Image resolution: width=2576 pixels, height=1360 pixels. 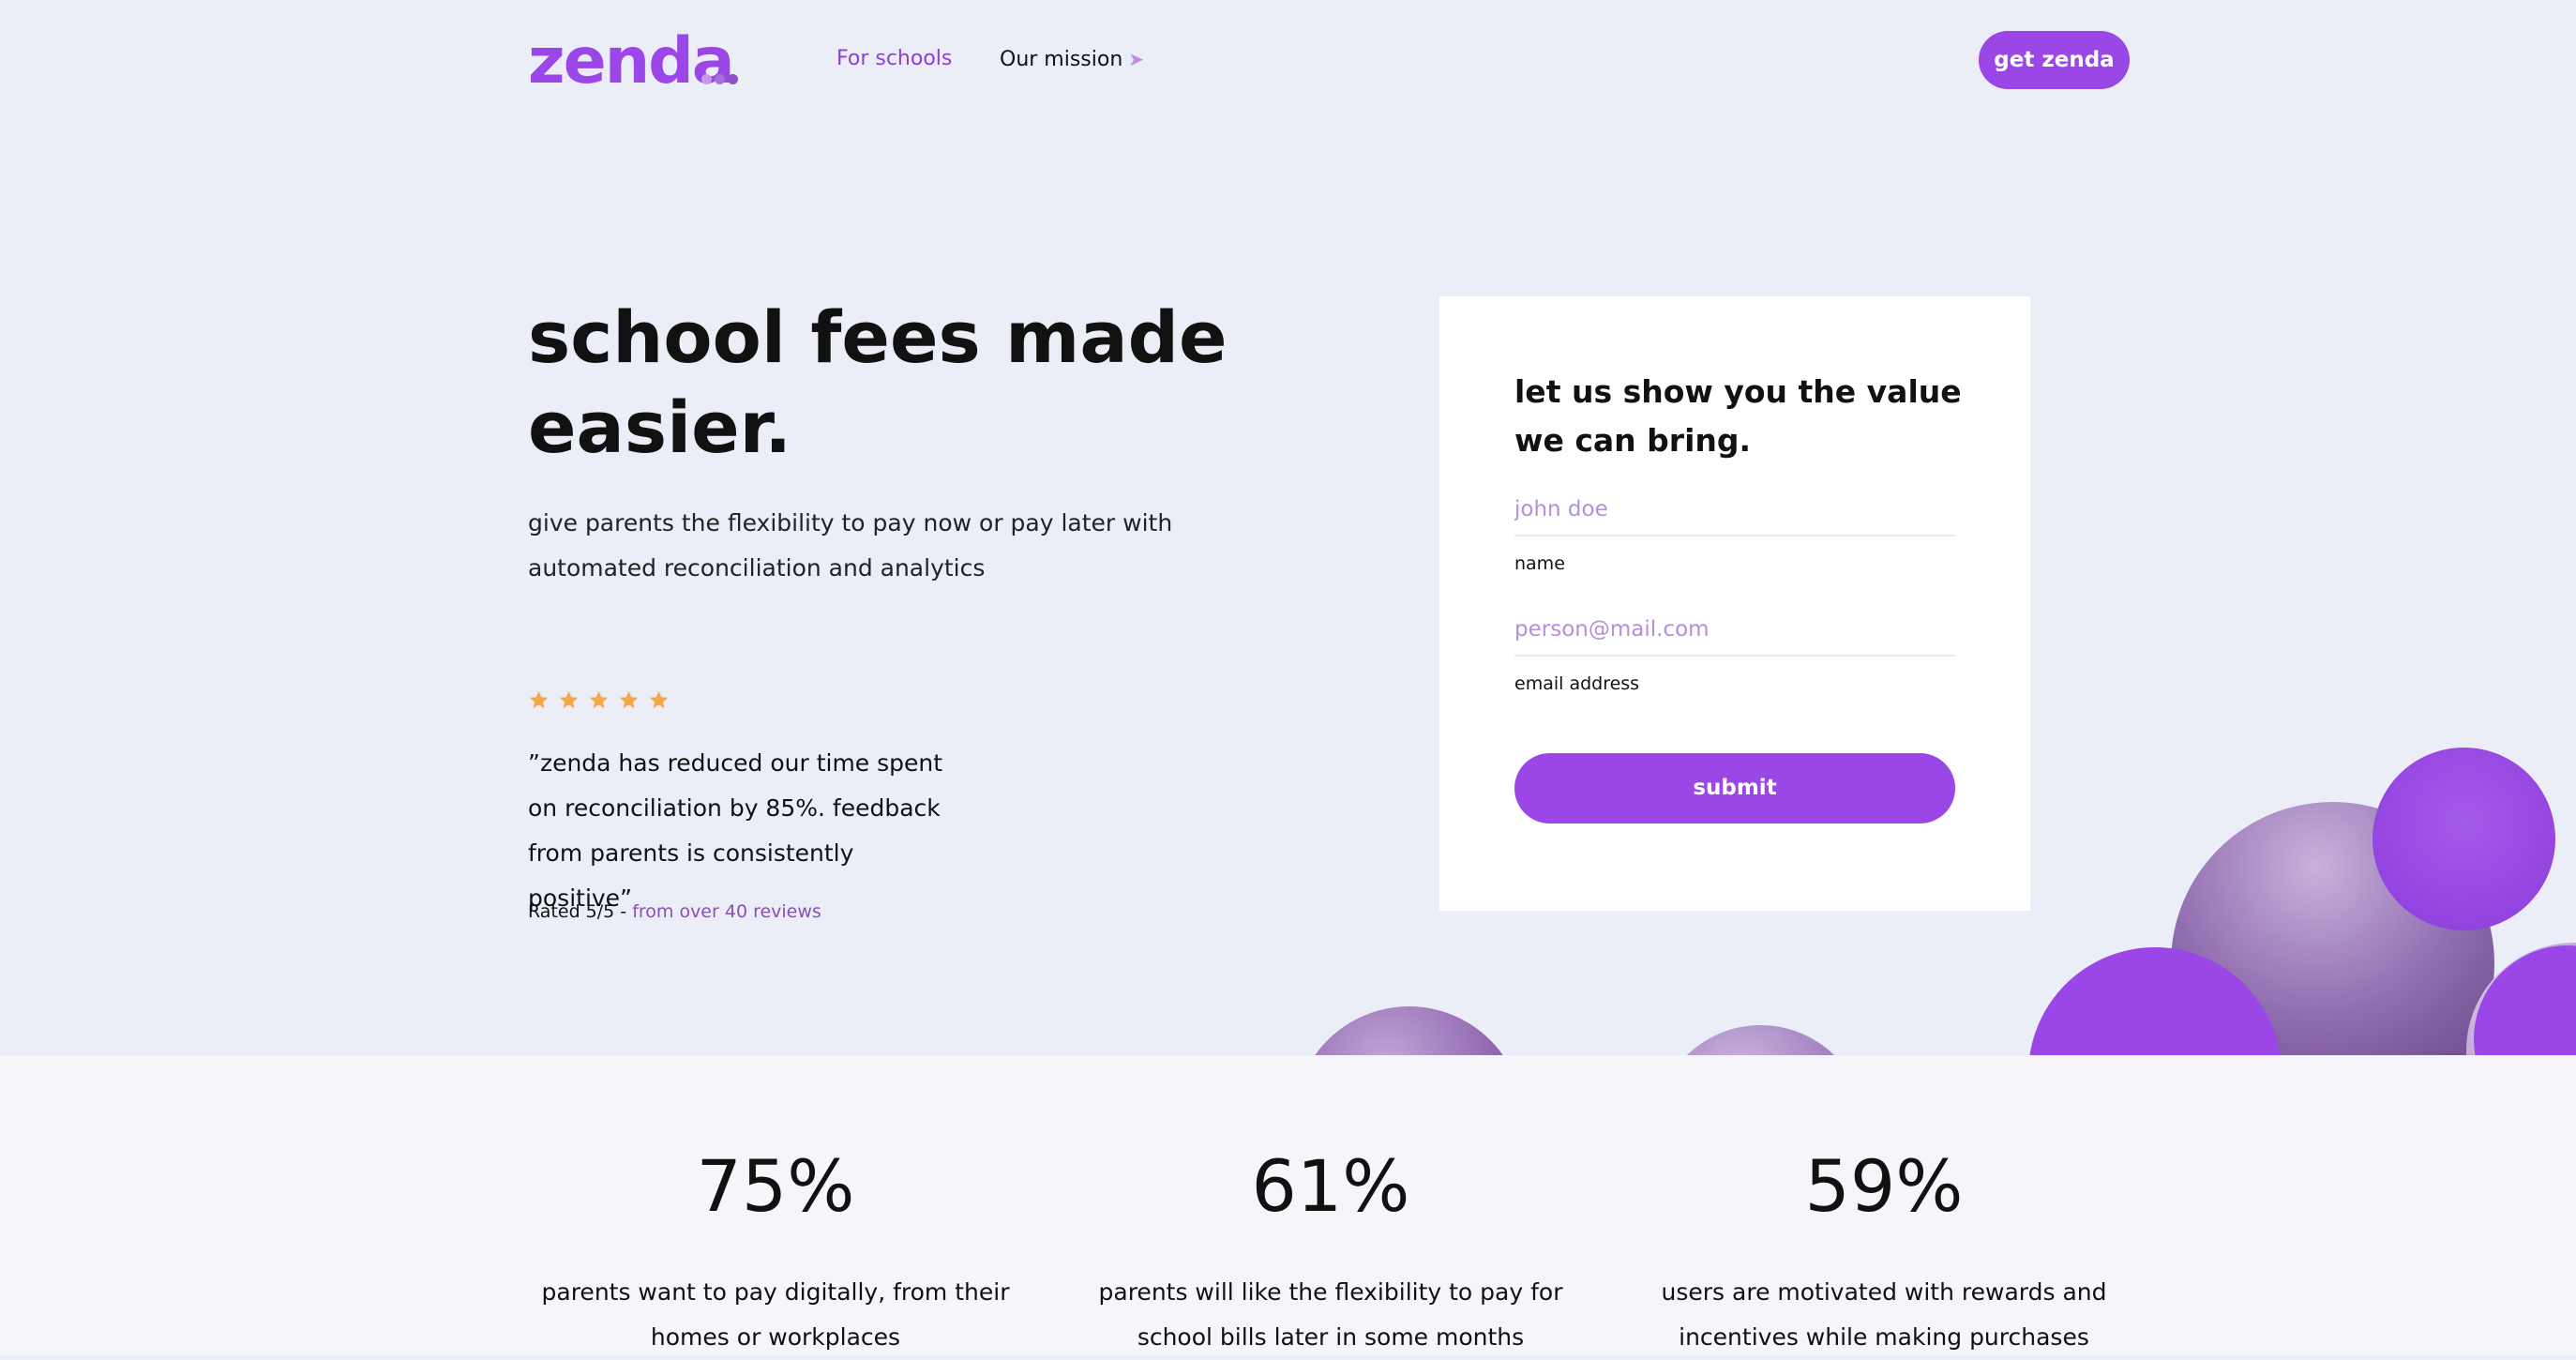 What do you see at coordinates (1734, 788) in the screenshot?
I see `submit-button: submit` at bounding box center [1734, 788].